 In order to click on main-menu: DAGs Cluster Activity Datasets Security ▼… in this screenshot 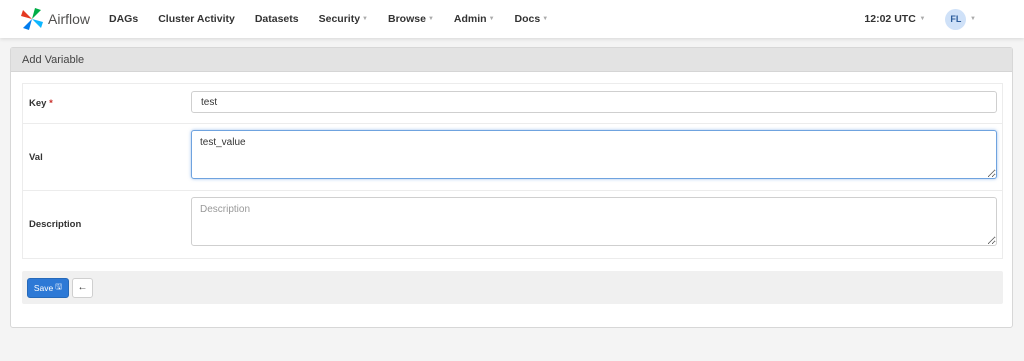, I will do `click(338, 19)`.